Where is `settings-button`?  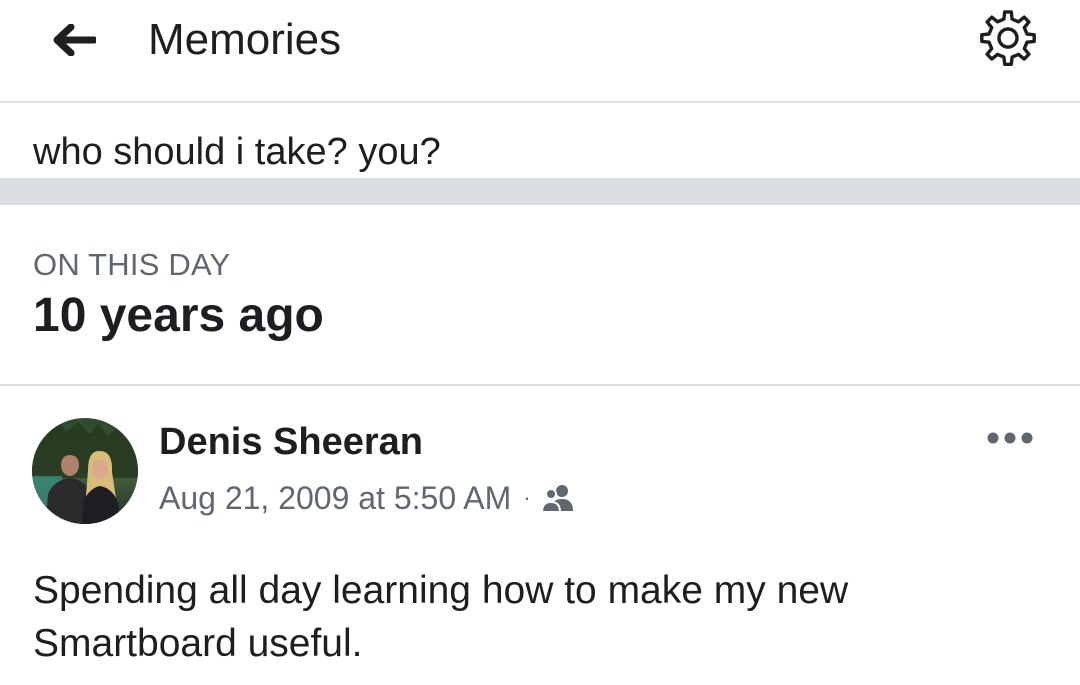
settings-button is located at coordinates (1008, 38).